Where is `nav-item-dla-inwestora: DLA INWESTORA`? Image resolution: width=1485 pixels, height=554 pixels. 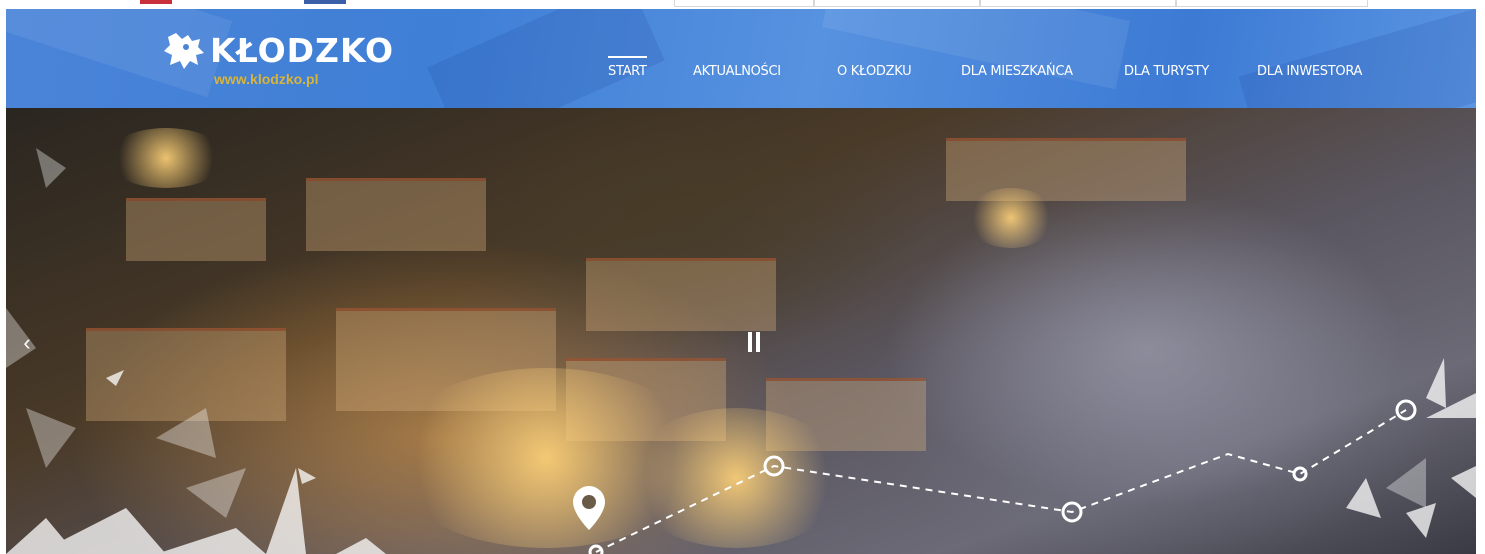 nav-item-dla-inwestora: DLA INWESTORA is located at coordinates (1309, 71).